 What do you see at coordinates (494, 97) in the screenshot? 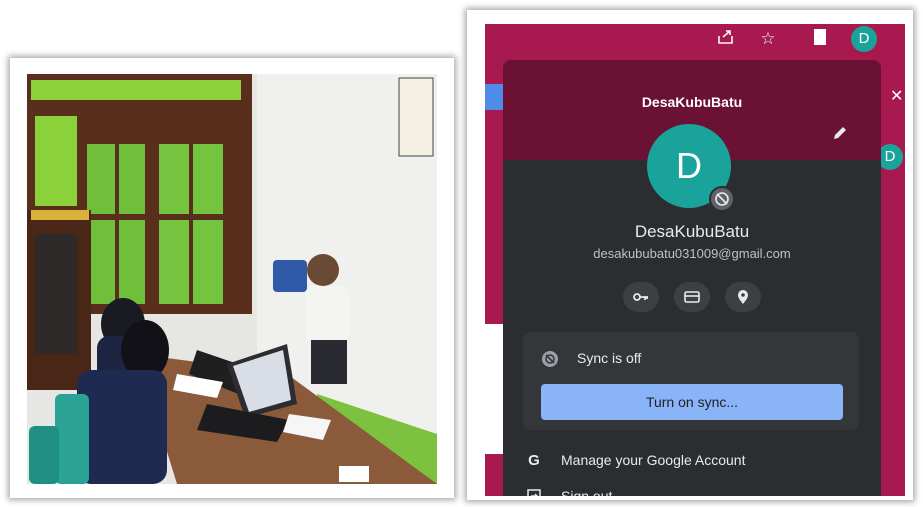
I see `background-tab-strip` at bounding box center [494, 97].